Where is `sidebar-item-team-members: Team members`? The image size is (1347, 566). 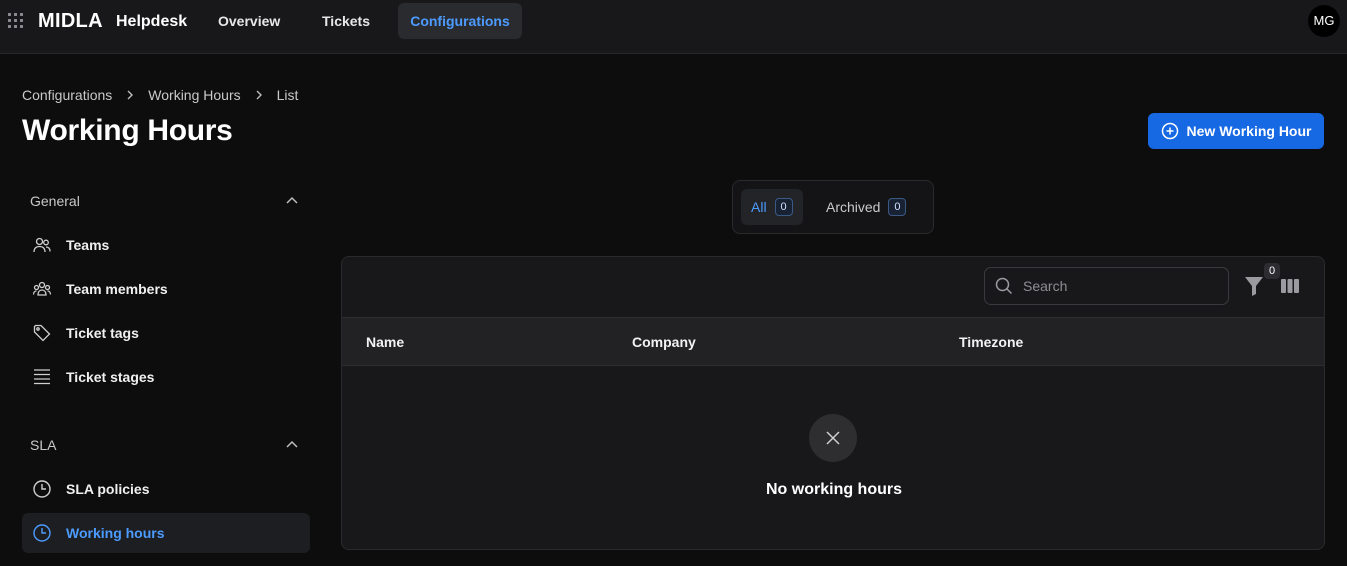 sidebar-item-team-members: Team members is located at coordinates (166, 289).